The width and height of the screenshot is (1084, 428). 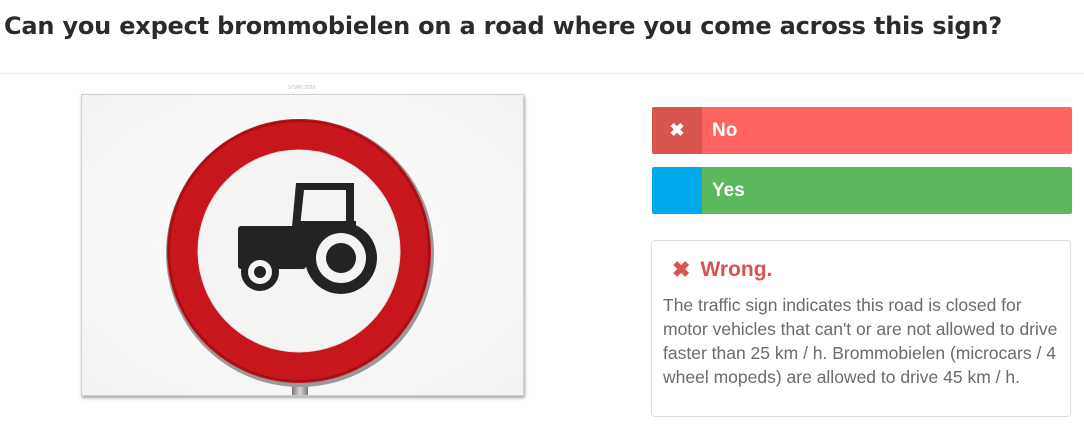 I want to click on divider, so click(x=542, y=73).